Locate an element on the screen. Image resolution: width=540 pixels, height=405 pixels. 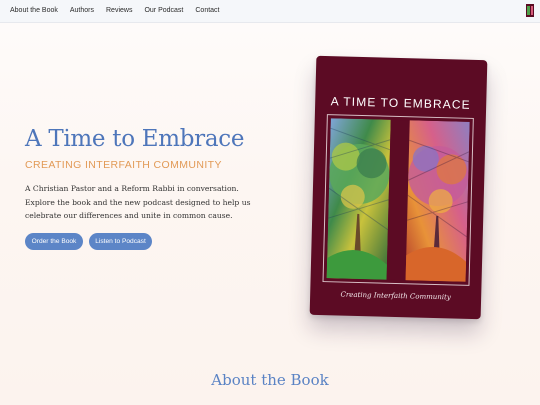
about-the-book-heading: About the Book is located at coordinates (270, 380).